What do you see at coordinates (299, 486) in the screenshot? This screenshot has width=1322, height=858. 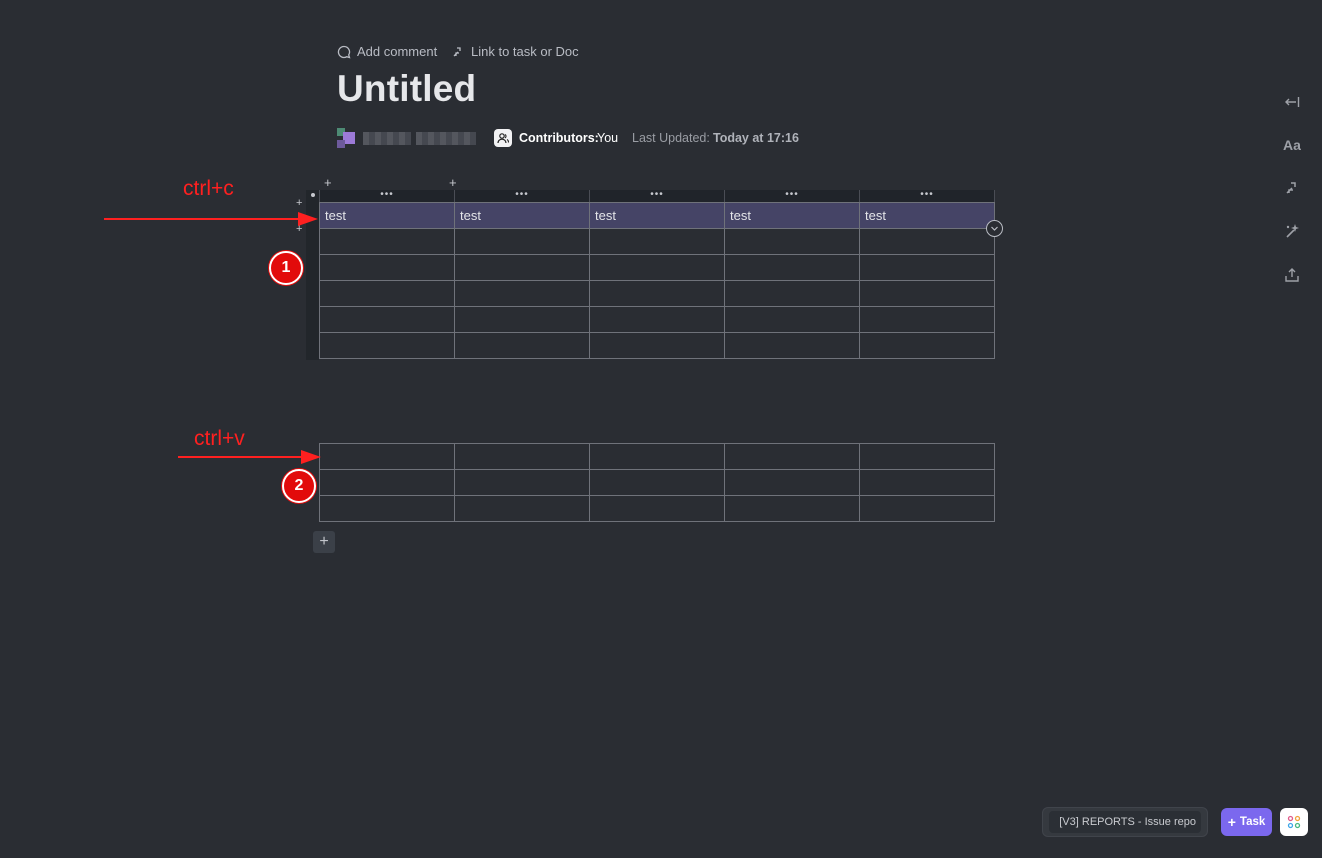 I see `annotation-badge-2: 2` at bounding box center [299, 486].